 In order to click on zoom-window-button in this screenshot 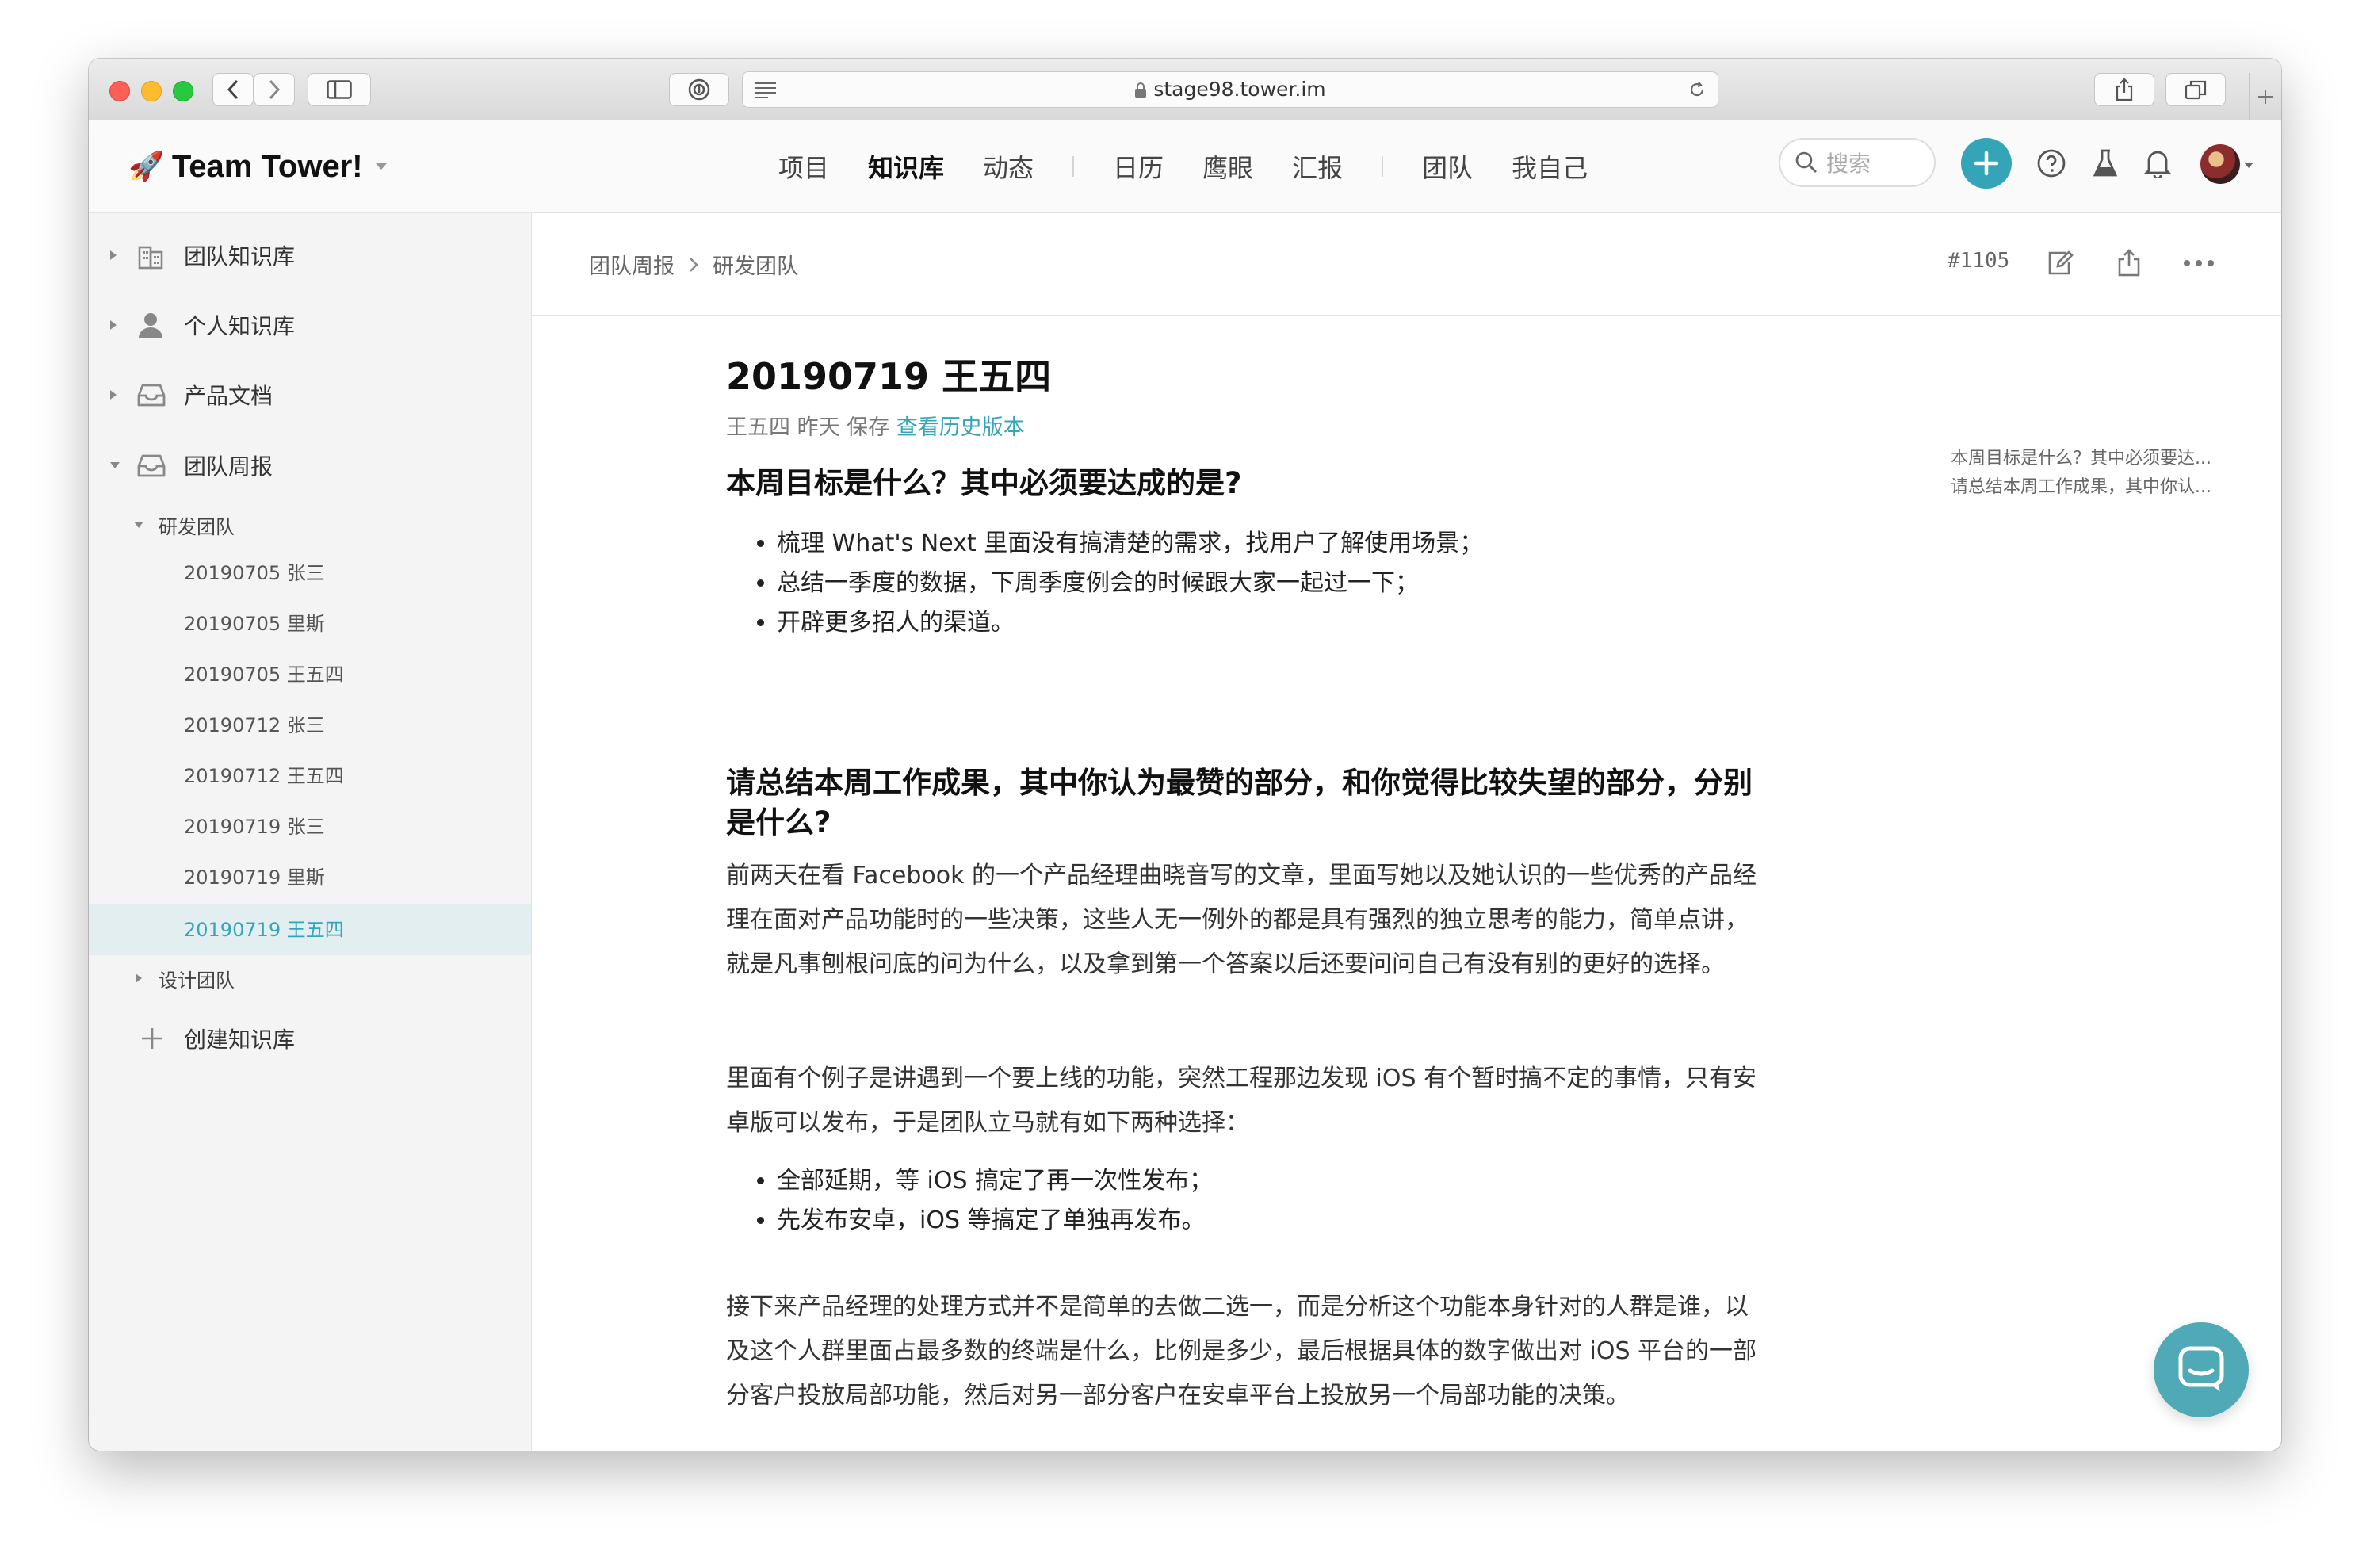, I will do `click(183, 91)`.